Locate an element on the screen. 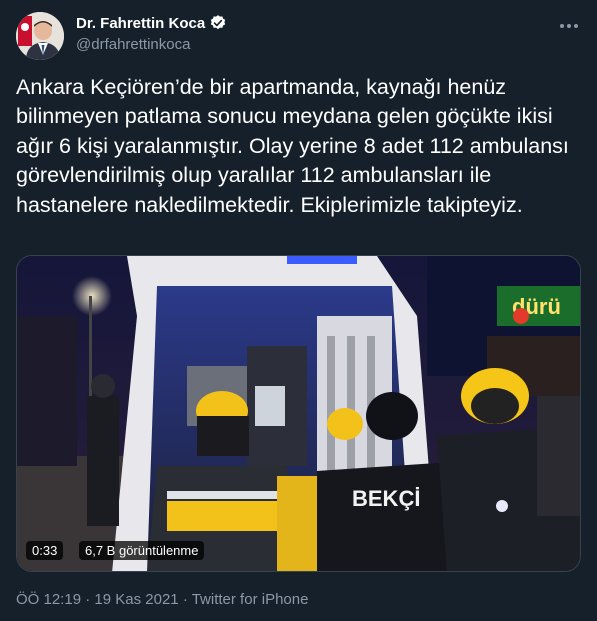 The image size is (597, 621). avatar is located at coordinates (40, 36).